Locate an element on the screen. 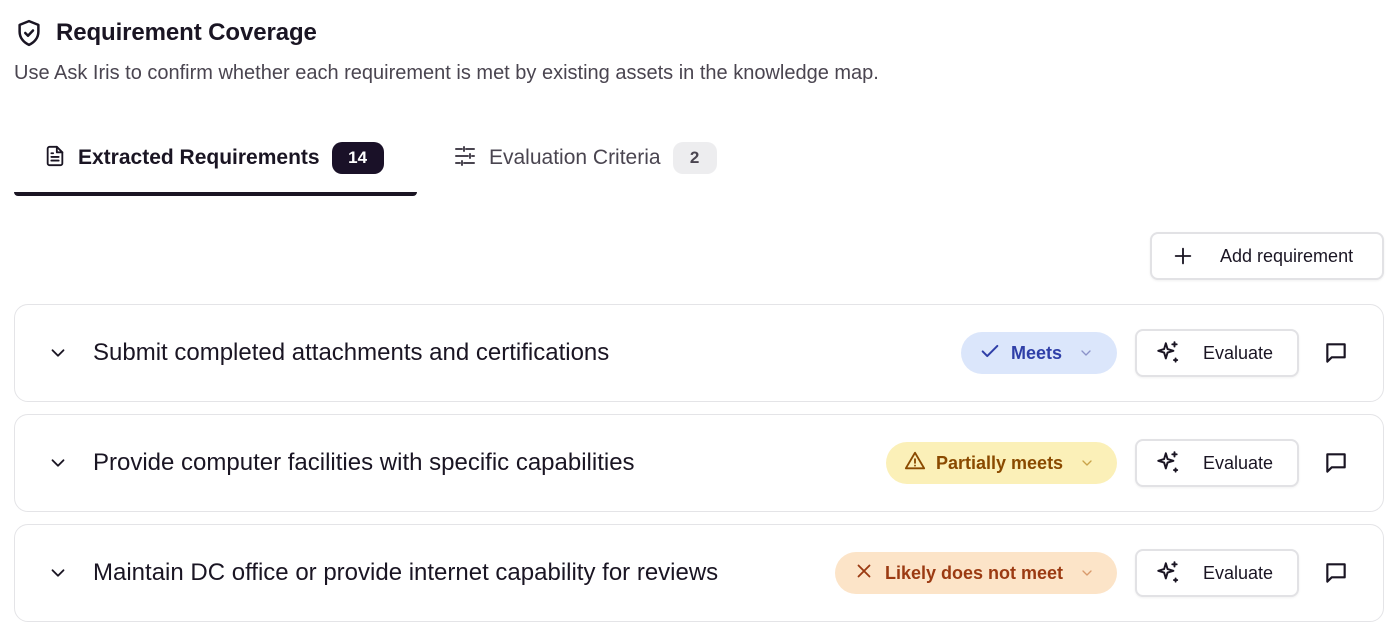  shield-check-icon is located at coordinates (29, 33).